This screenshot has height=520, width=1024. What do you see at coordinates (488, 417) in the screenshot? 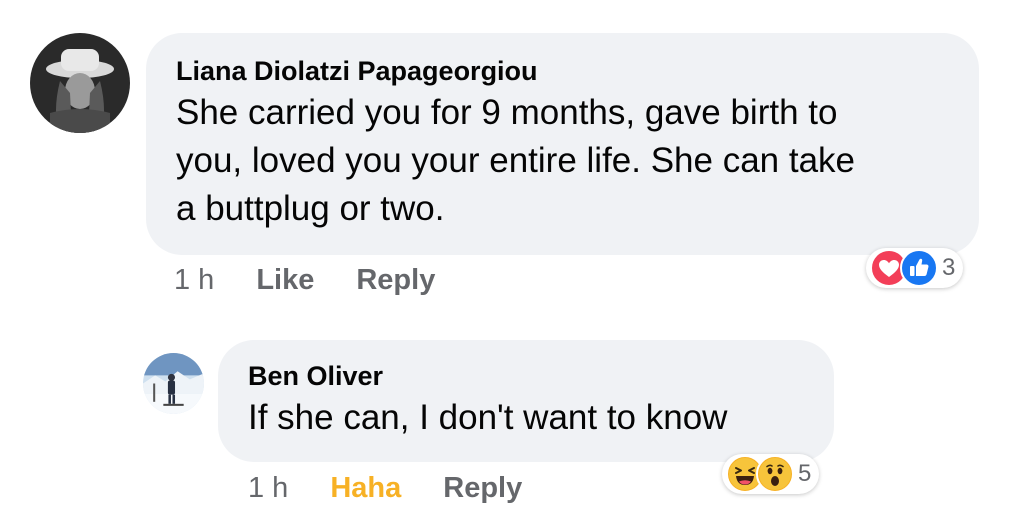
I see `comment-text-line: If she can, I don't want to know` at bounding box center [488, 417].